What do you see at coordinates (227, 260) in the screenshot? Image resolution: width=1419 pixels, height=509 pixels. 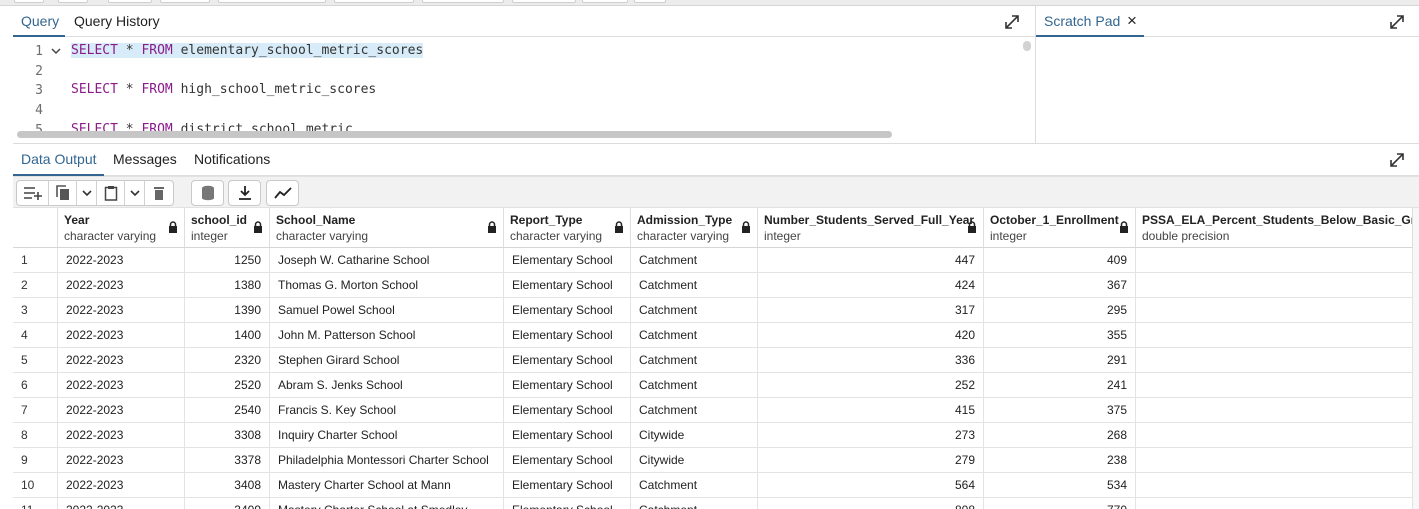 I see `school-id-cell: 1250` at bounding box center [227, 260].